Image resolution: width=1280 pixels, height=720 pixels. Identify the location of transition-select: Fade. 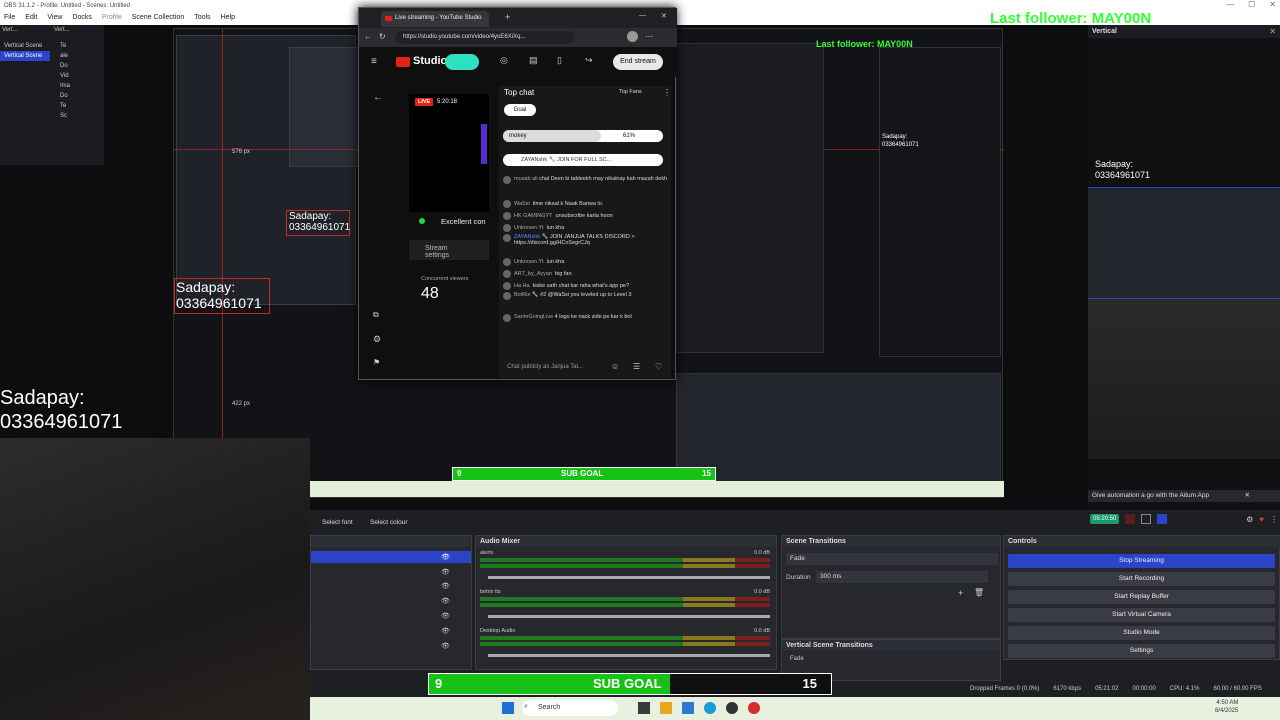
(892, 559).